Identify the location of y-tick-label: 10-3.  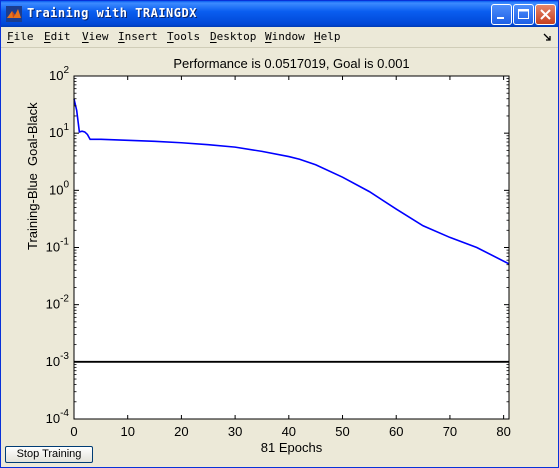
(58, 360).